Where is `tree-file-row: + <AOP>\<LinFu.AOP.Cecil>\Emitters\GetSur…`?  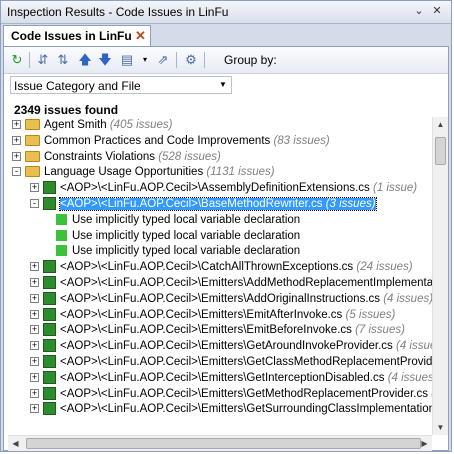 tree-file-row: + <AOP>\<LinFu.AOP.Cecil>\Emitters\GetSur… is located at coordinates (231, 409).